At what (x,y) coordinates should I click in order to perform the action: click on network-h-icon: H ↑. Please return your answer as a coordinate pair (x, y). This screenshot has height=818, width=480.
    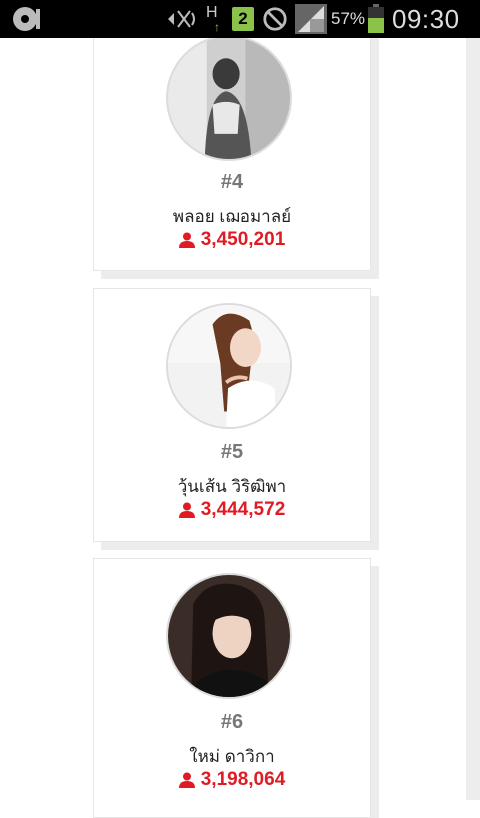
    Looking at the image, I should click on (213, 19).